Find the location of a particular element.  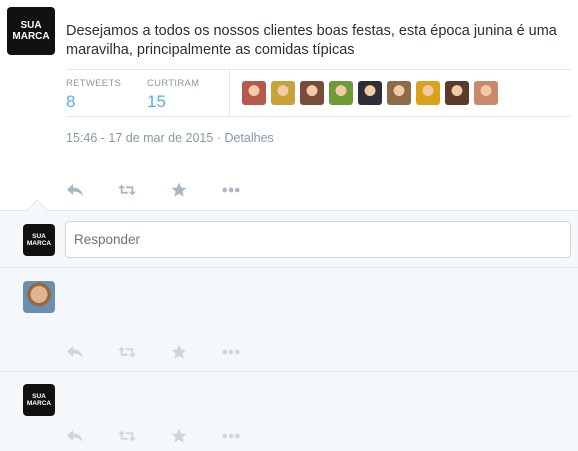

favorites-count: 15 is located at coordinates (156, 101).